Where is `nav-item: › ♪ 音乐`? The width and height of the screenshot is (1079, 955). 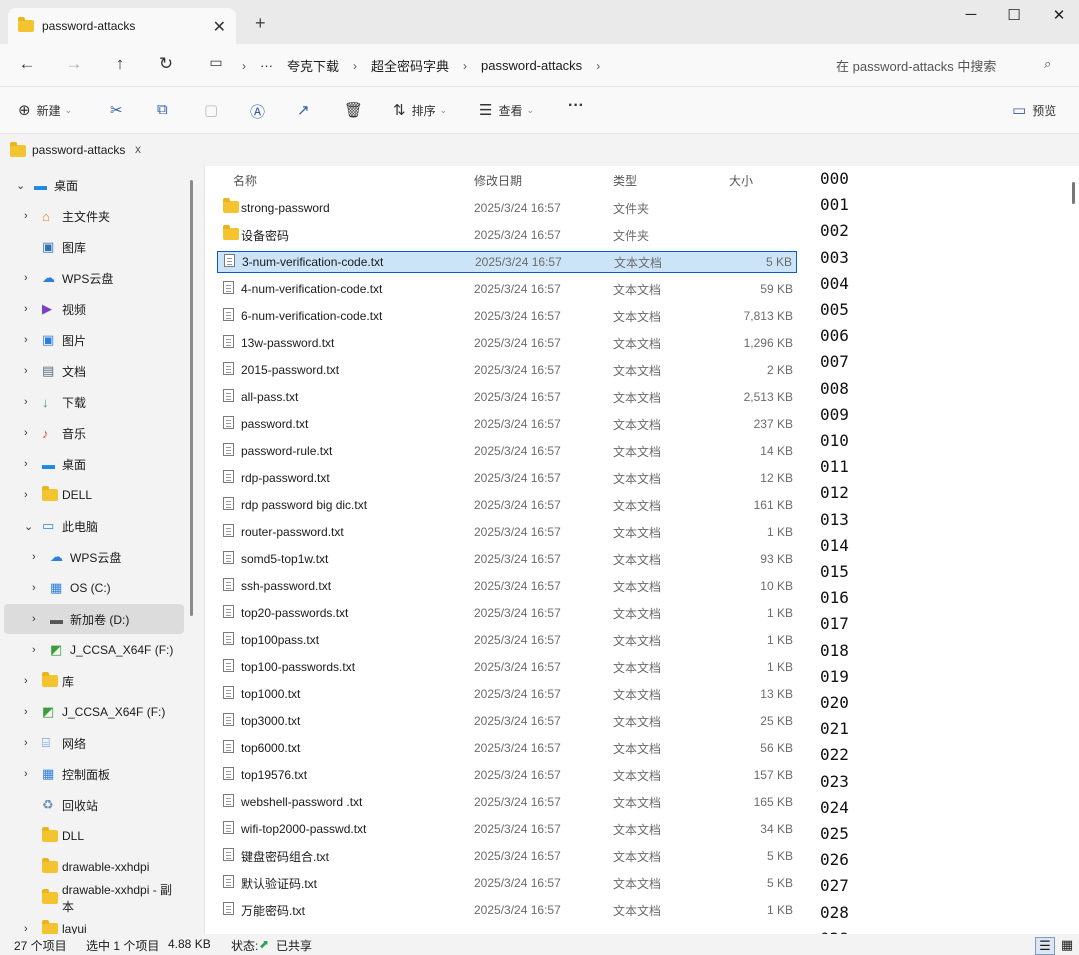 nav-item: › ♪ 音乐 is located at coordinates (92, 433).